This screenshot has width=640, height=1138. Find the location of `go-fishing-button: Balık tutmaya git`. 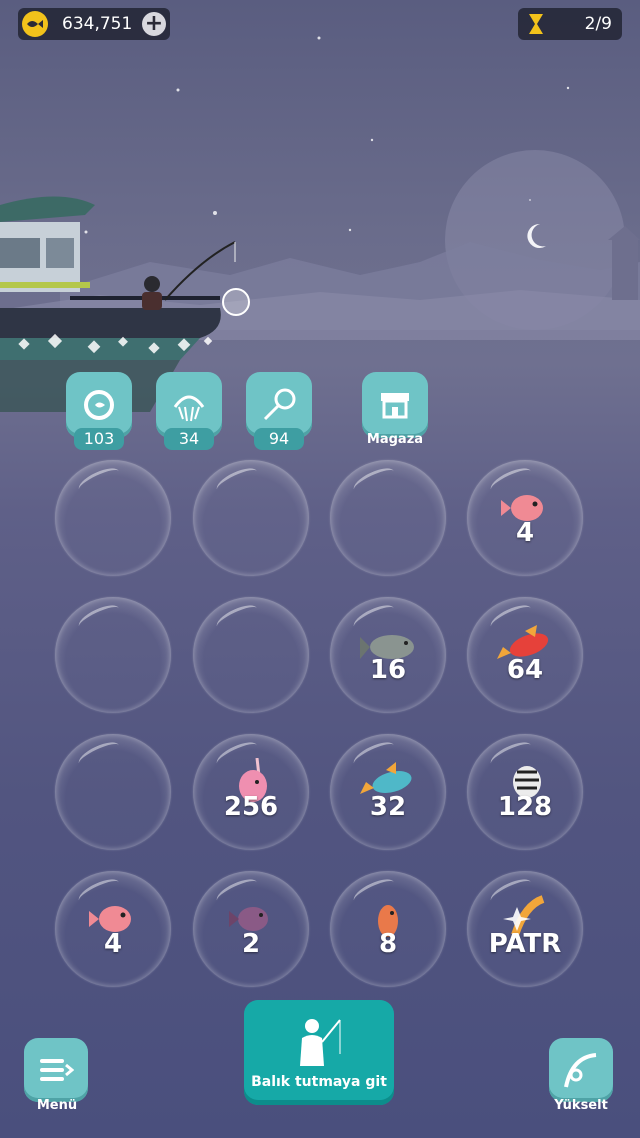

go-fishing-button: Balık tutmaya git is located at coordinates (319, 1052).